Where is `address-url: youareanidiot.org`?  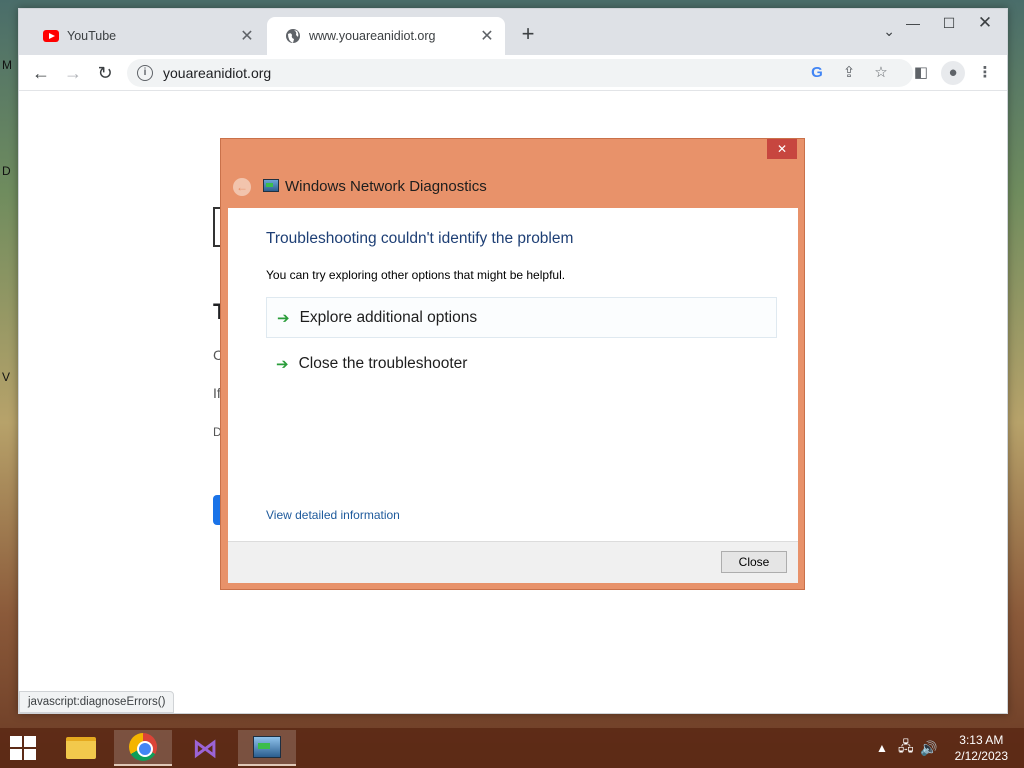 address-url: youareanidiot.org is located at coordinates (217, 73).